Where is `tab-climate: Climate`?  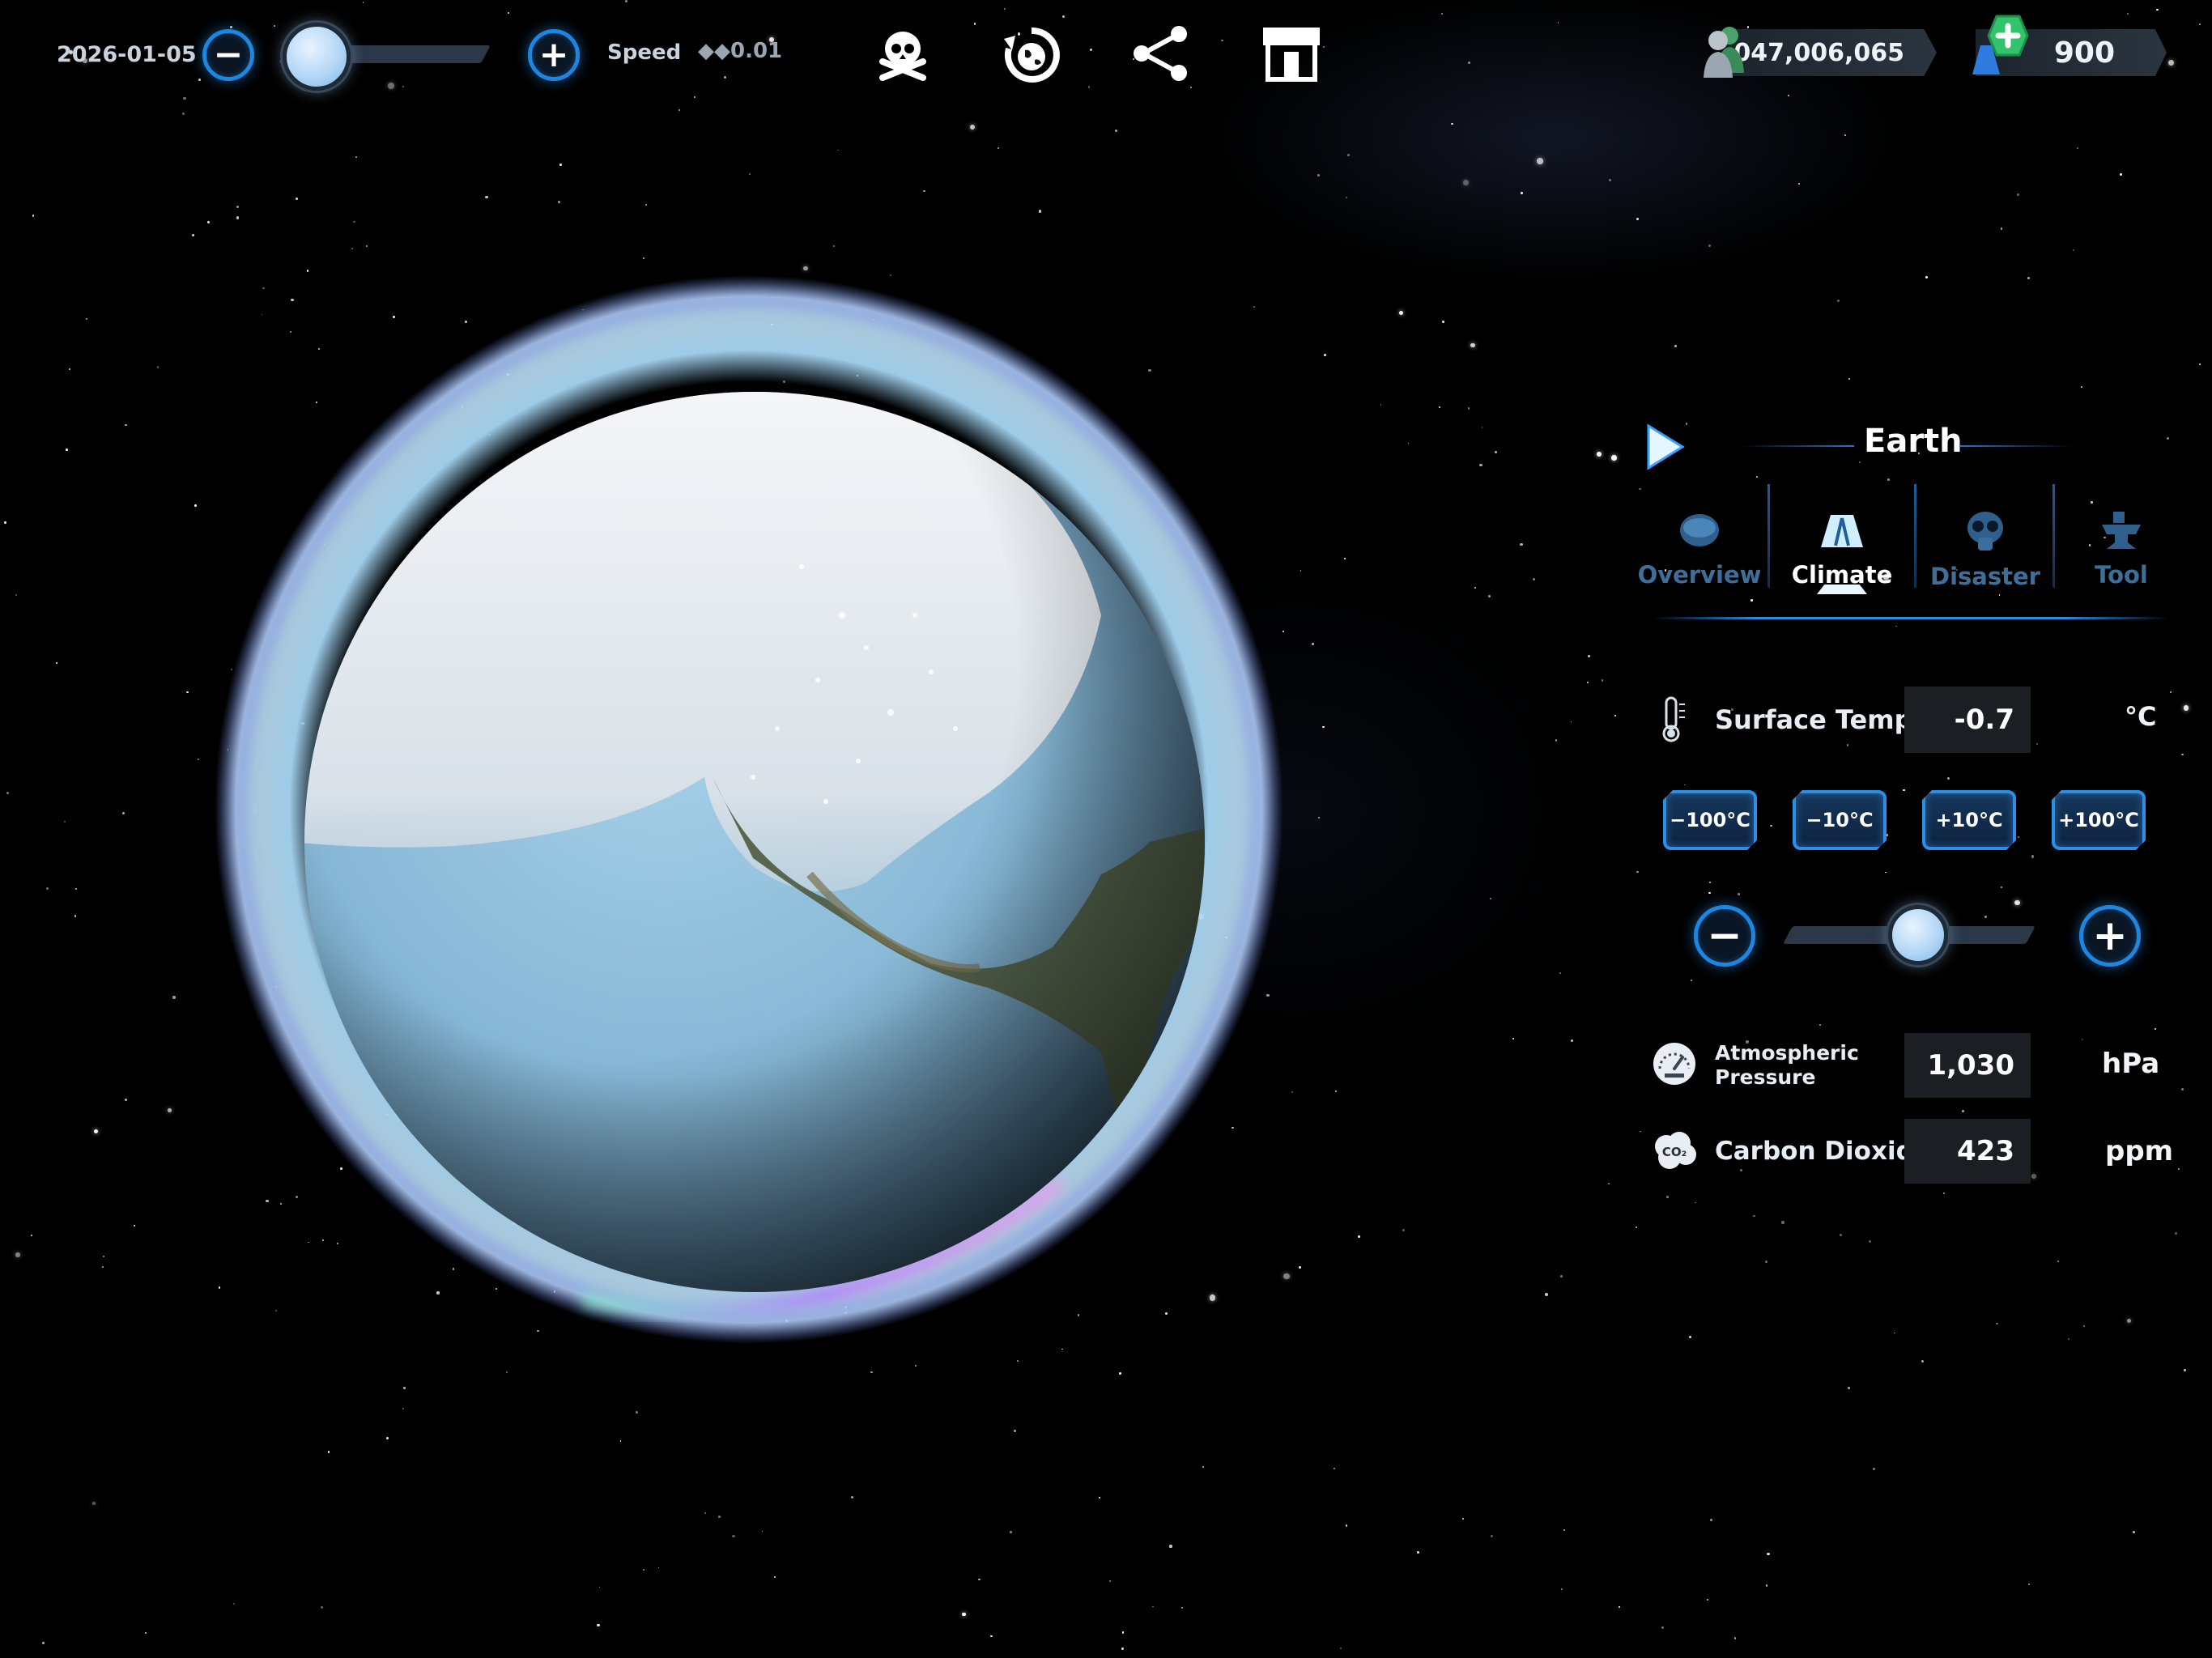 tab-climate: Climate is located at coordinates (1842, 549).